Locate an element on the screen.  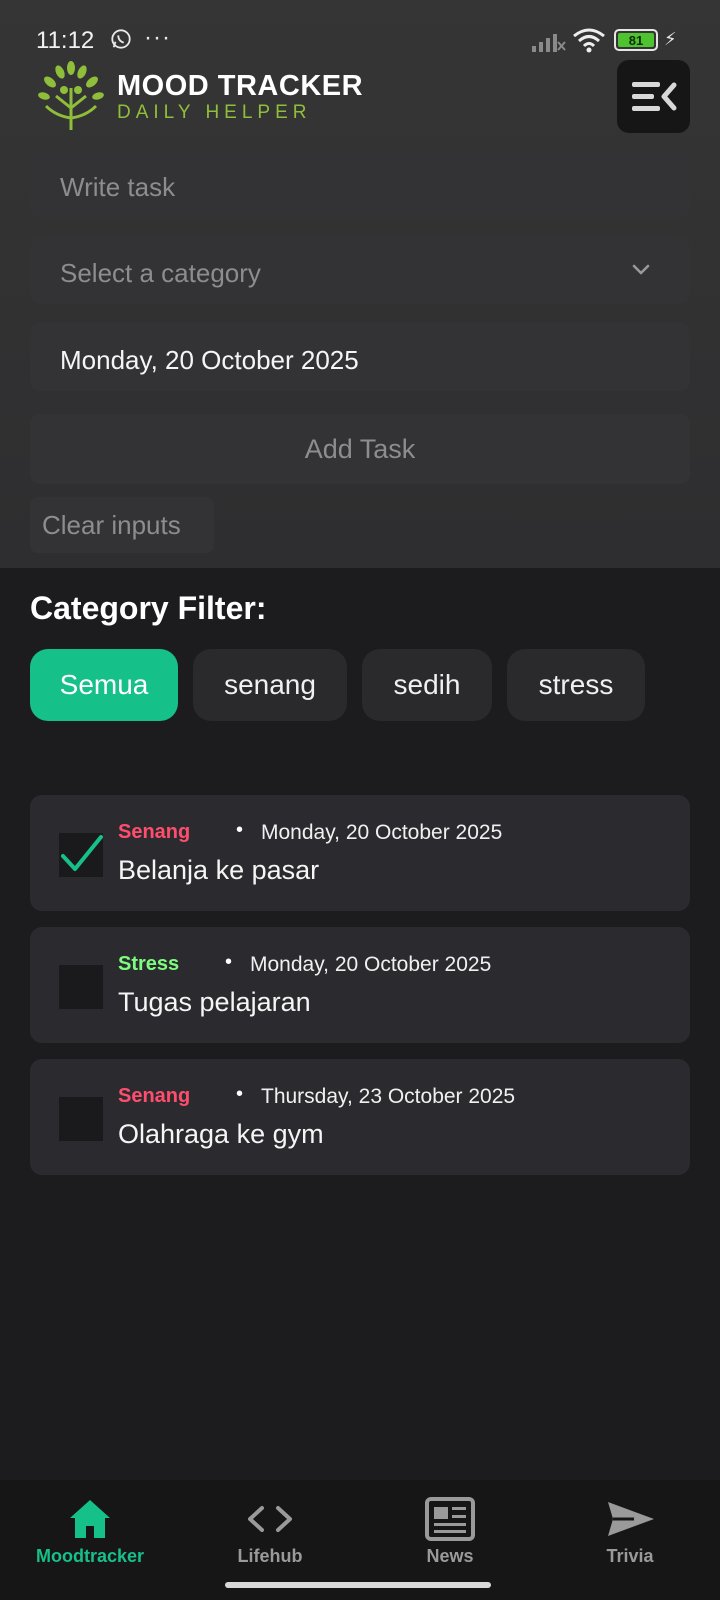
battery-icon: 81 is located at coordinates (636, 40).